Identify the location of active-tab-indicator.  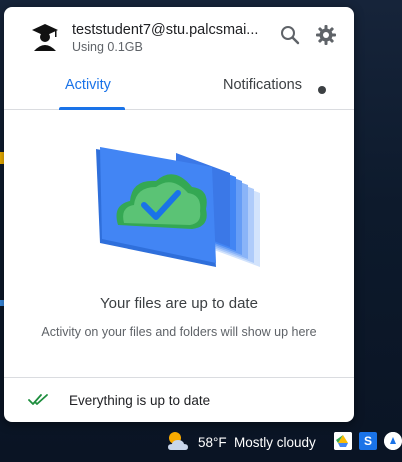
(92, 108).